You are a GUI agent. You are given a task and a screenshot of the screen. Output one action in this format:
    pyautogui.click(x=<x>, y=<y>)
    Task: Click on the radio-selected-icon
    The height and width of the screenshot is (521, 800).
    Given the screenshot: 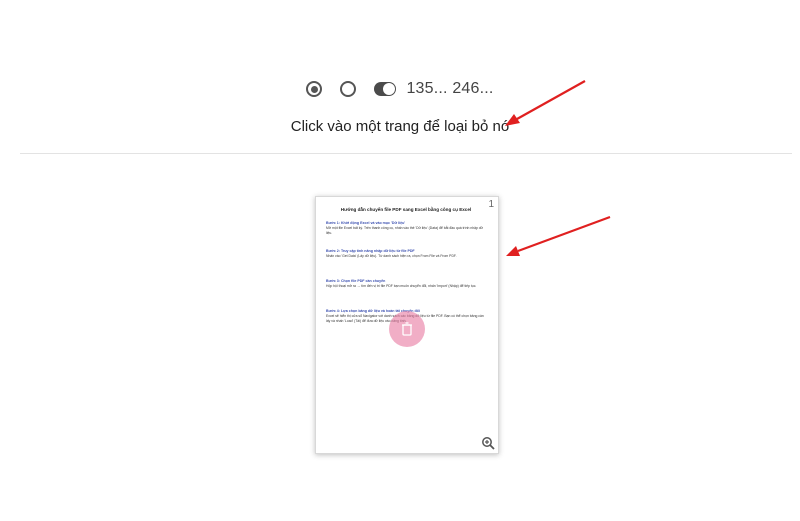 What is the action you would take?
    pyautogui.click(x=314, y=89)
    